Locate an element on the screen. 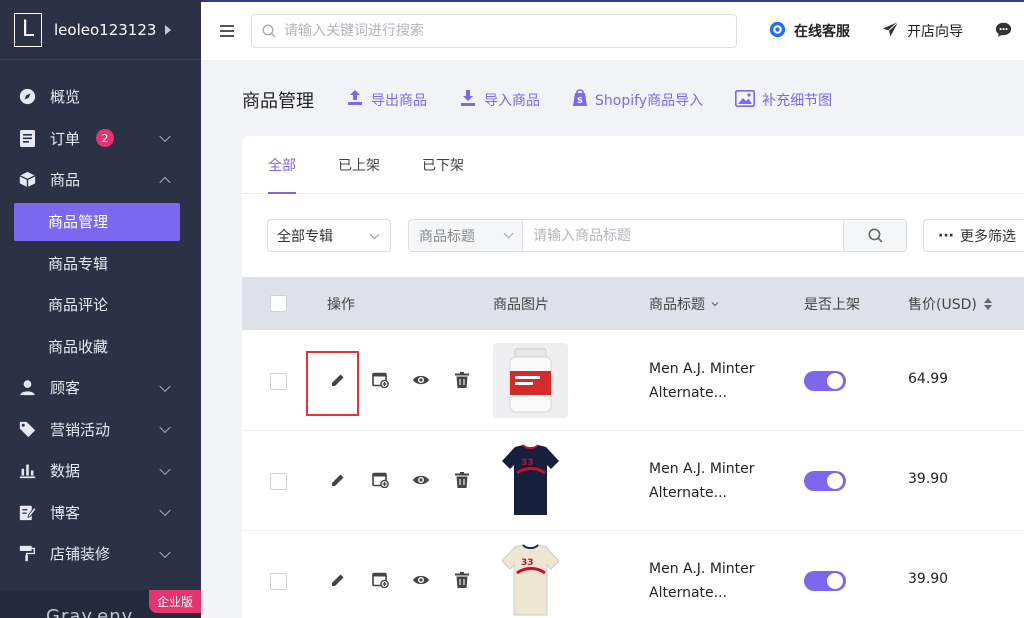 The height and width of the screenshot is (618, 1024). column-title: 商品标题 is located at coordinates (684, 303).